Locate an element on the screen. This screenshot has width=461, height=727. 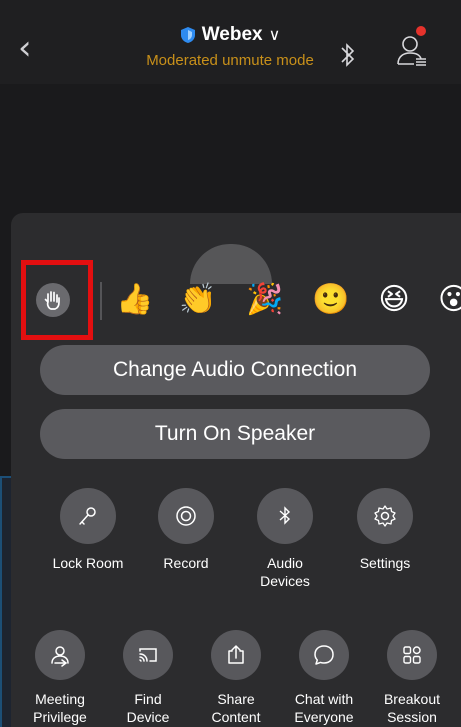
audio-devices-label: Audio Devices is located at coordinates (285, 572).